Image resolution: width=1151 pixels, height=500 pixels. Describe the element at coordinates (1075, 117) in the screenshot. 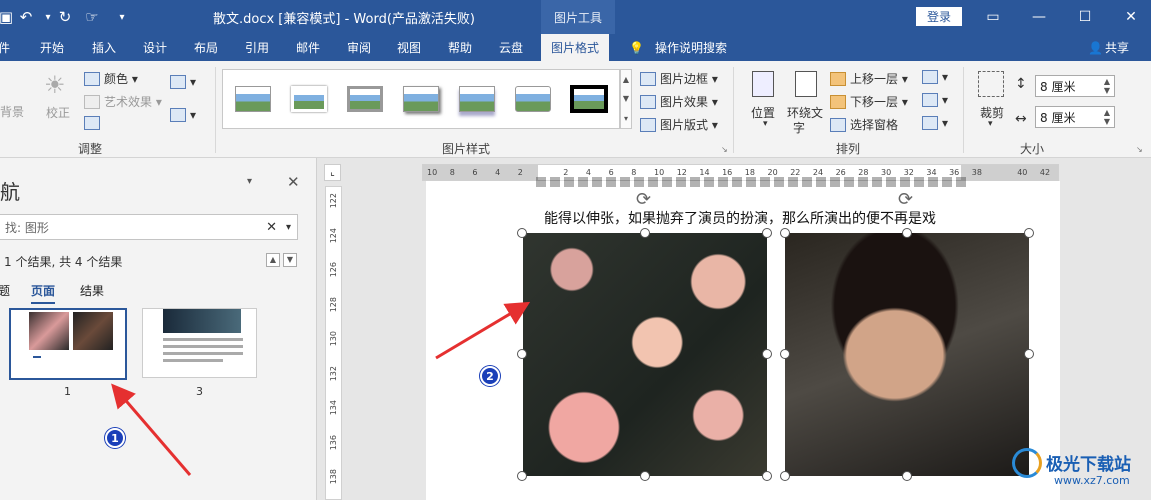

I see `width-input: 8 厘米 ▲ ▼` at that location.